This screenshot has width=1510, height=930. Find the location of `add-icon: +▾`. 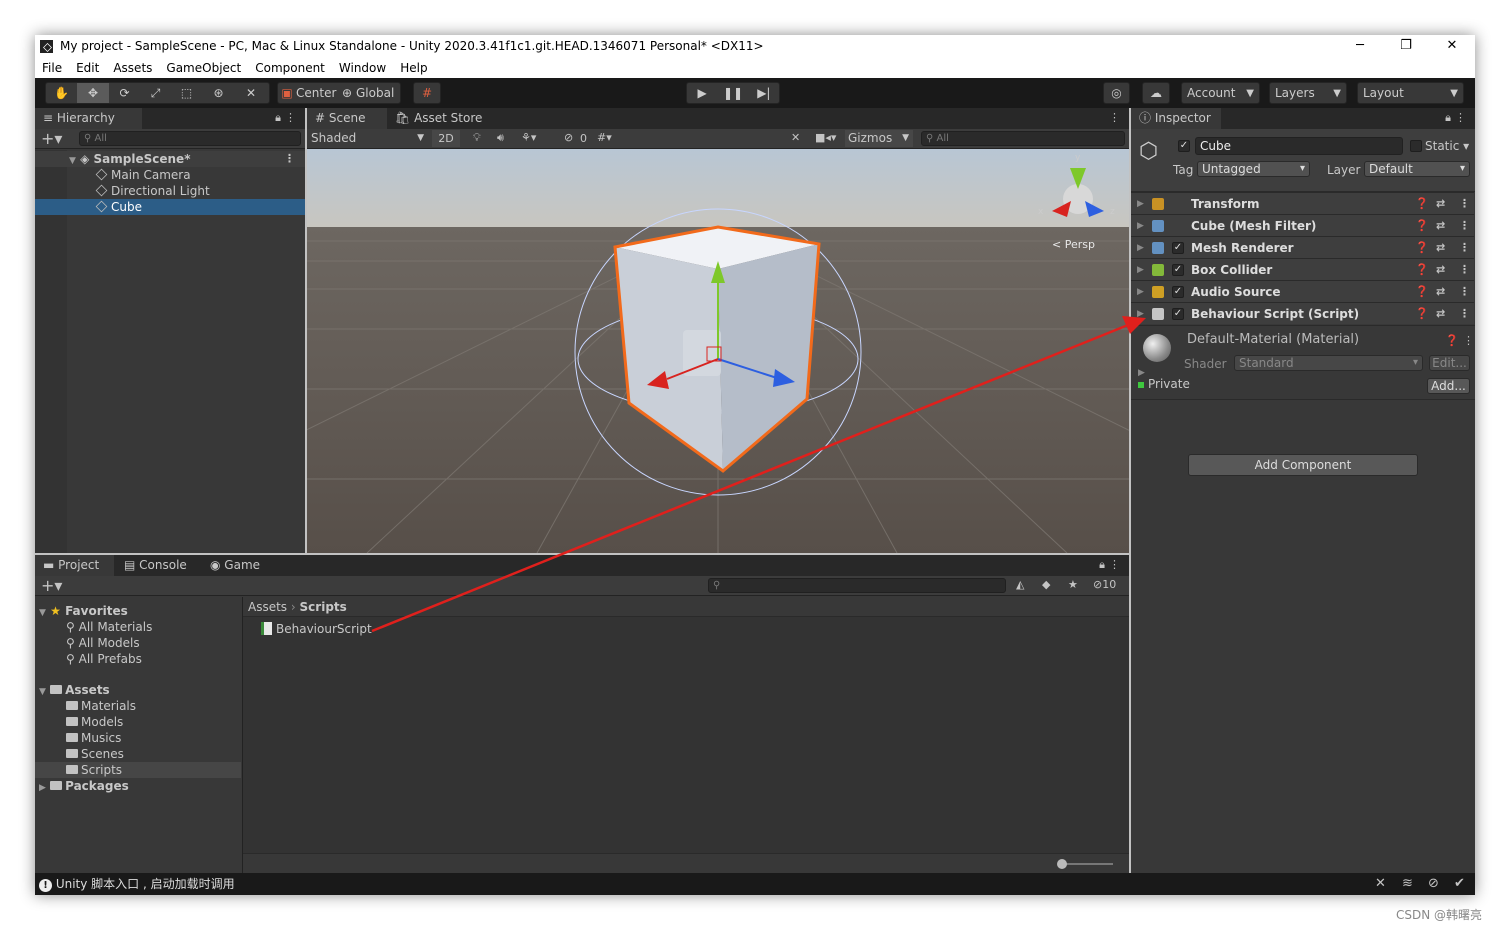

add-icon: +▾ is located at coordinates (51, 138).